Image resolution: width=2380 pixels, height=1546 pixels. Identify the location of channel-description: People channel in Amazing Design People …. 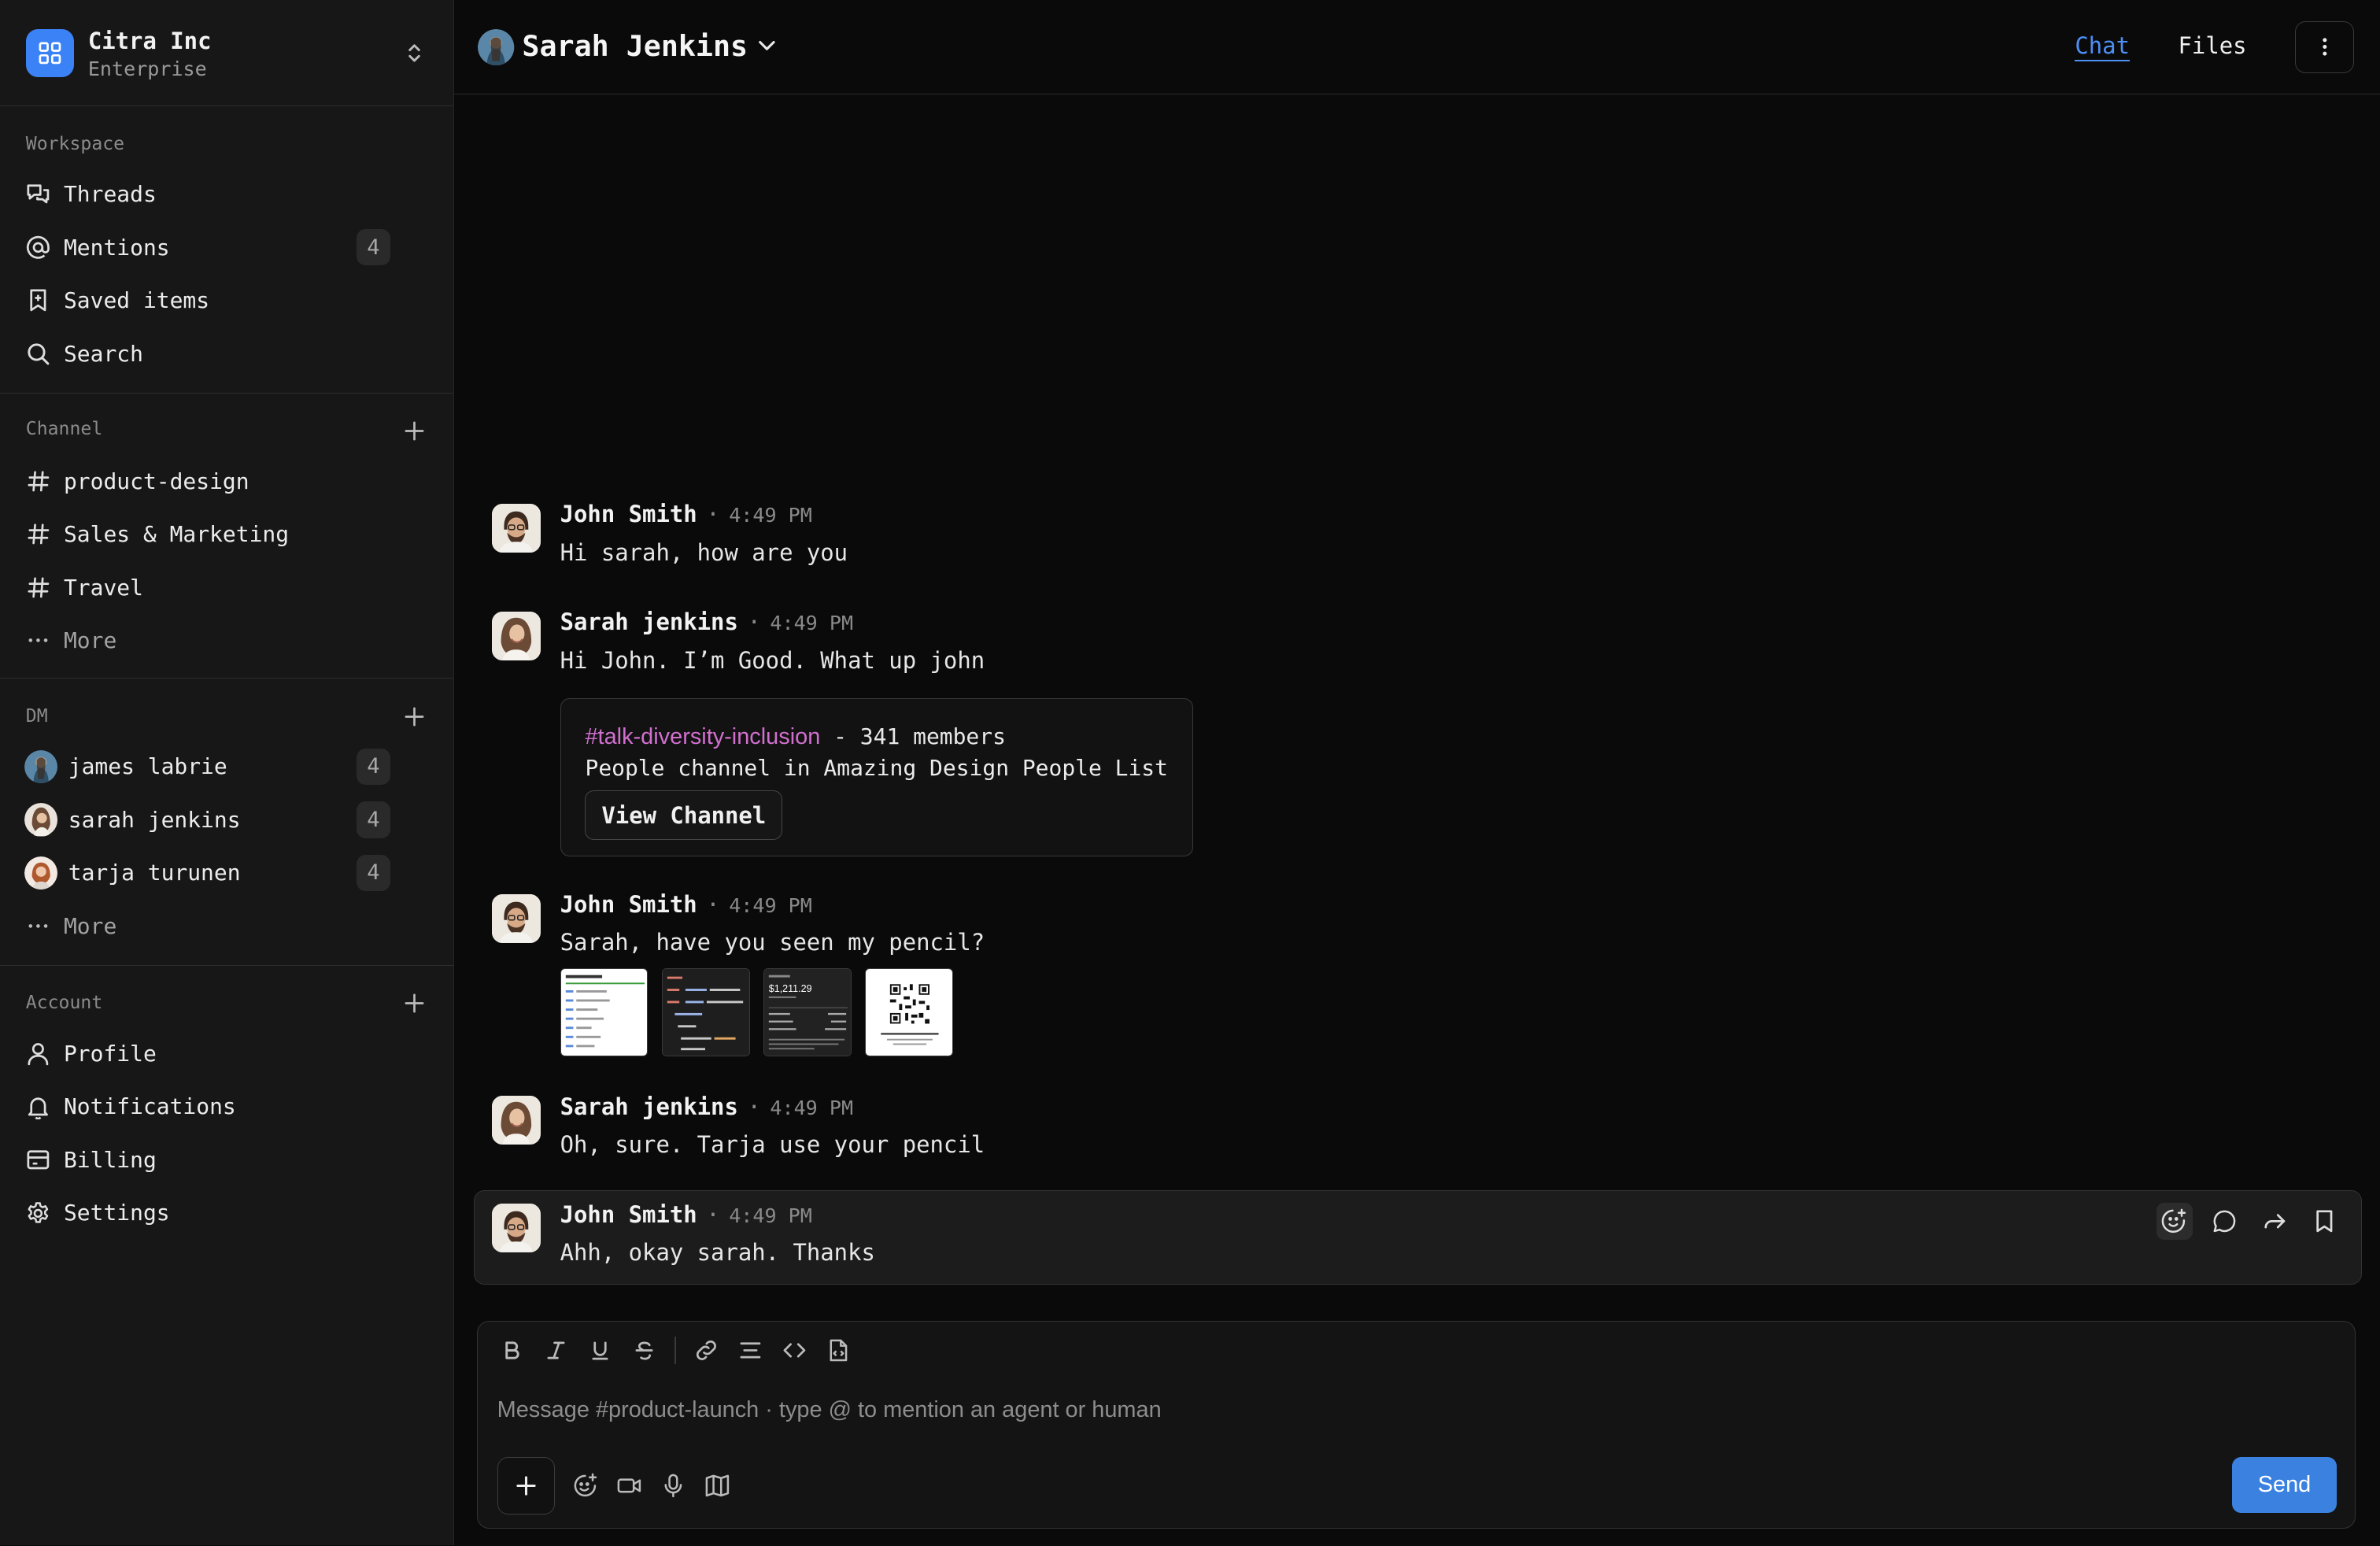
(876, 768).